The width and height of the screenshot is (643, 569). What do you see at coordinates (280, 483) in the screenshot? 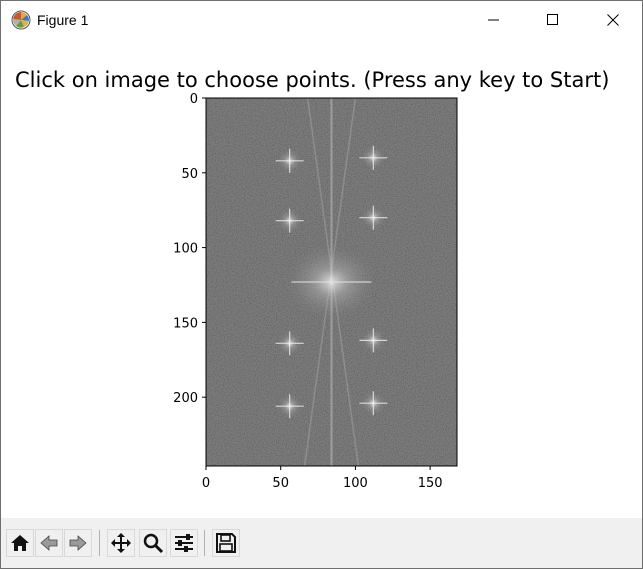
I see `x-tick-label: 50` at bounding box center [280, 483].